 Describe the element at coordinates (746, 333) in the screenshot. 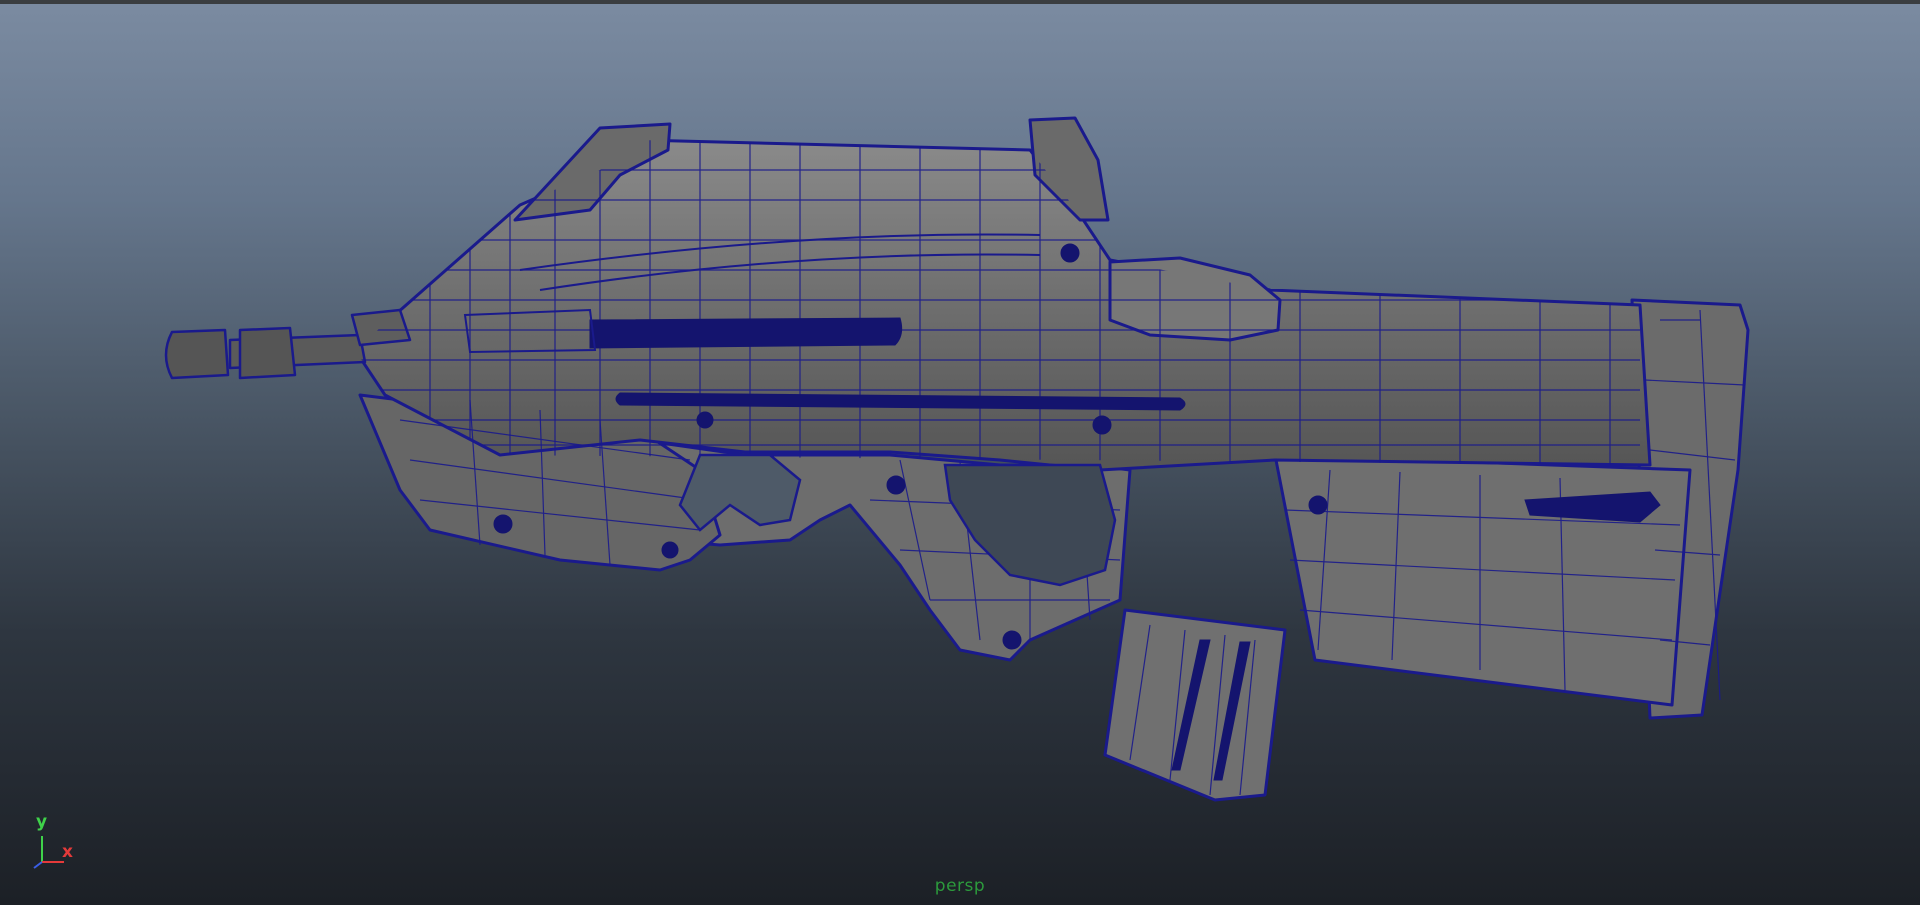

I see `ejection-slot` at that location.